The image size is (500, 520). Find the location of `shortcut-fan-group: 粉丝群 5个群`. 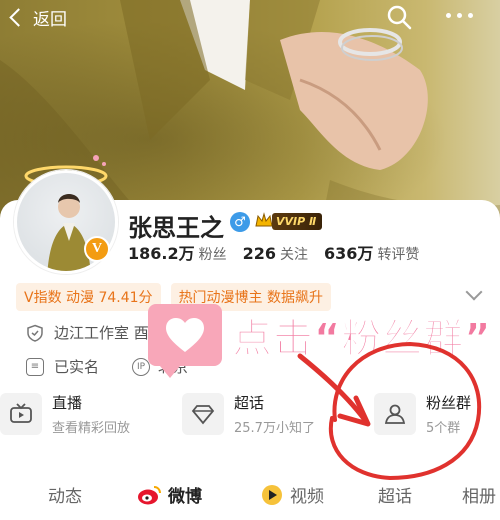

shortcut-fan-group: 粉丝群 5个群 is located at coordinates (422, 414).